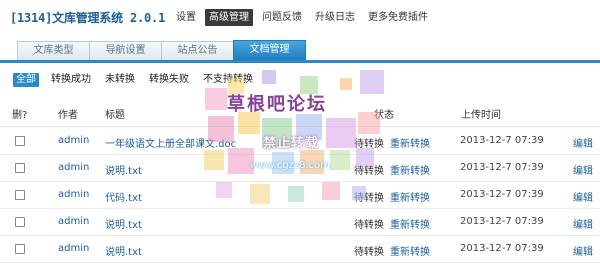 Image resolution: width=600 pixels, height=265 pixels. I want to click on tab-bar: 文库类型 导航设置 站点公告 文档管理, so click(300, 50).